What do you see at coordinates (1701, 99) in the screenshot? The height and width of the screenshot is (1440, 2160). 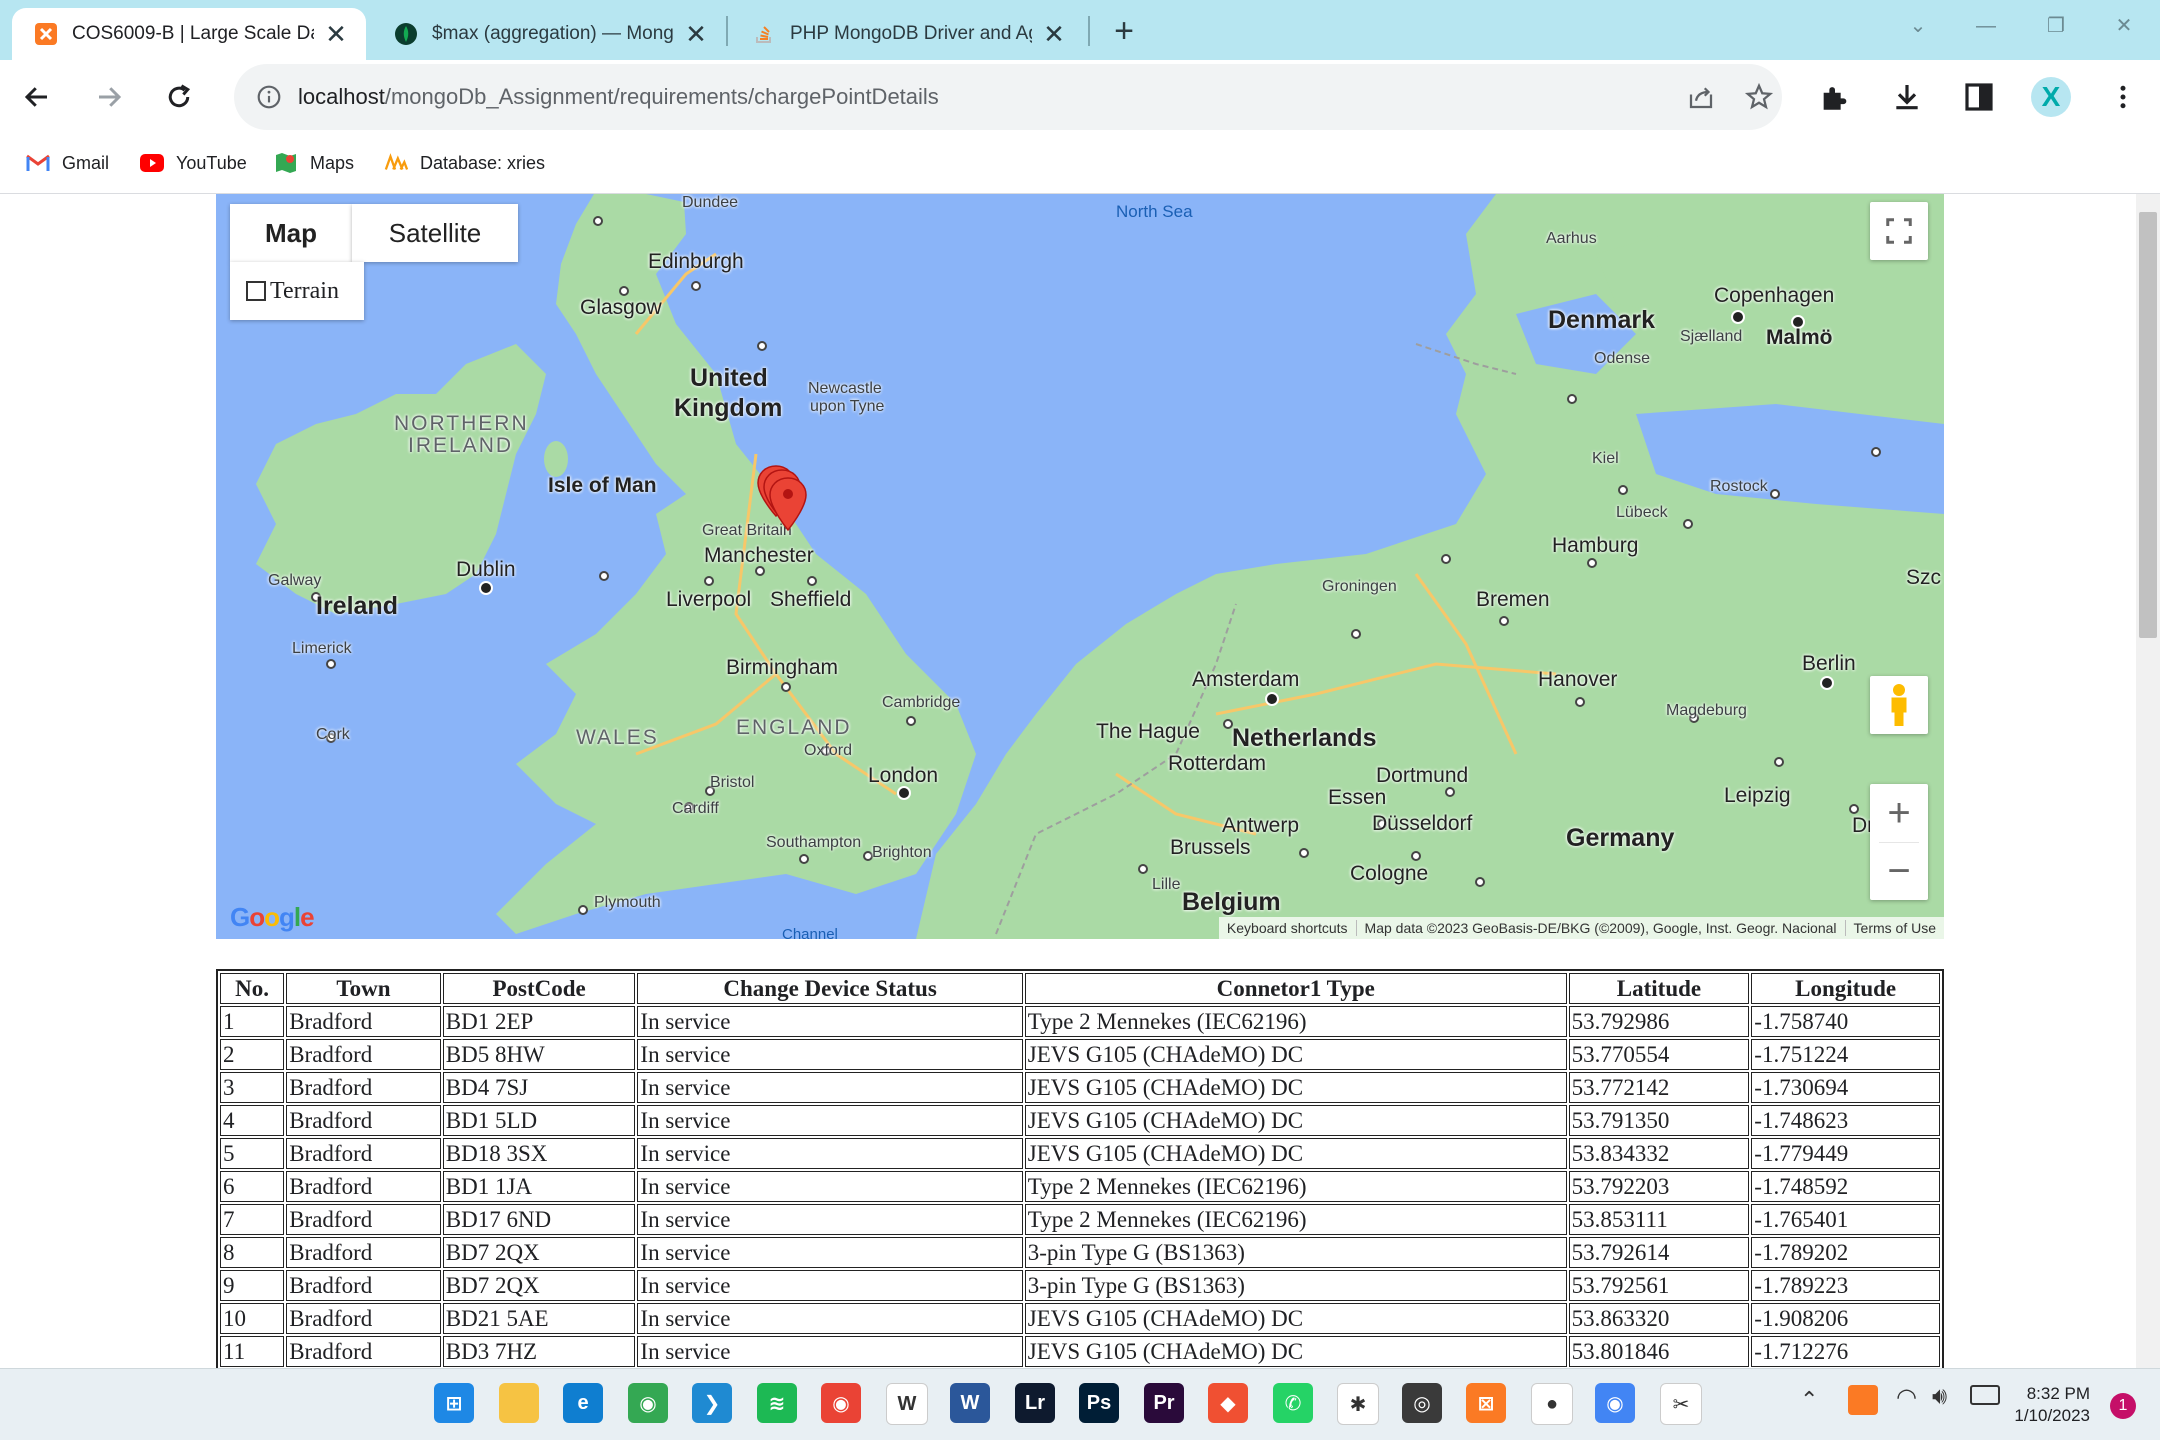 I see `share-icon` at bounding box center [1701, 99].